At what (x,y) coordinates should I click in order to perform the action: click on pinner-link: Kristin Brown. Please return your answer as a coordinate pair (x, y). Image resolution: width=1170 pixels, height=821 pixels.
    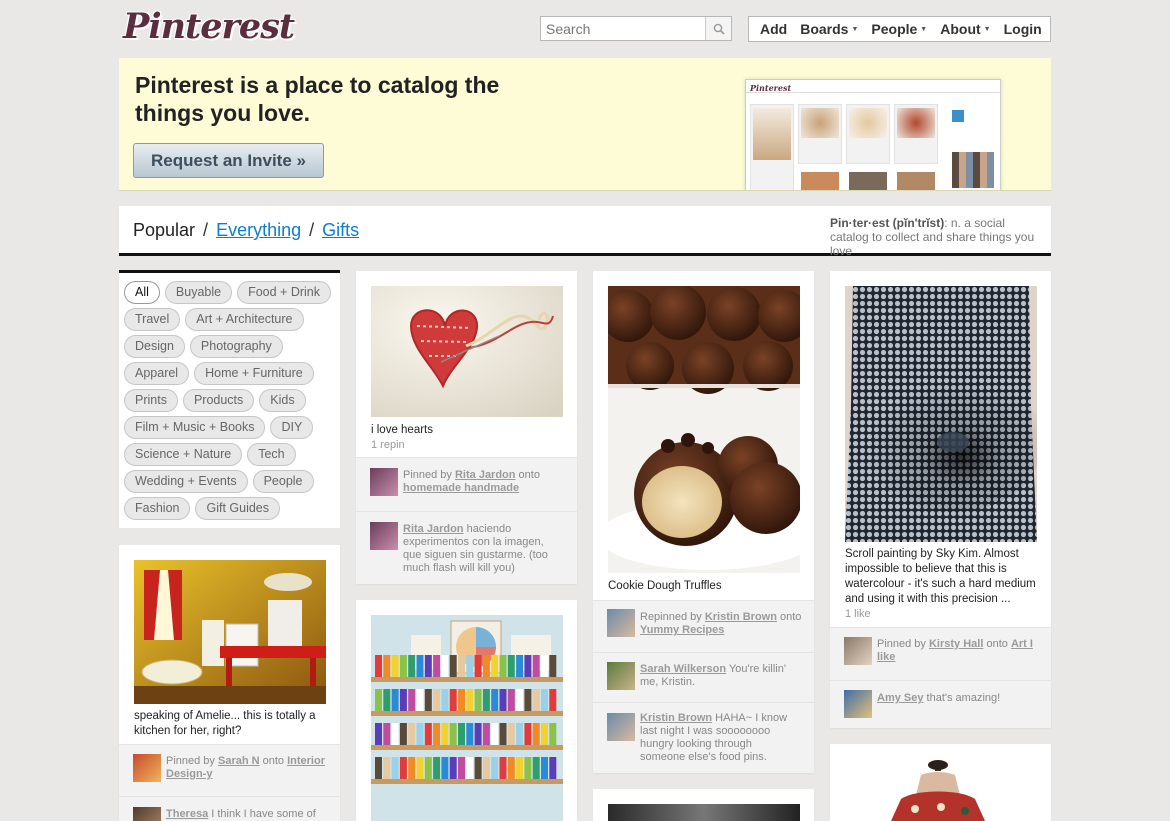
    Looking at the image, I should click on (741, 617).